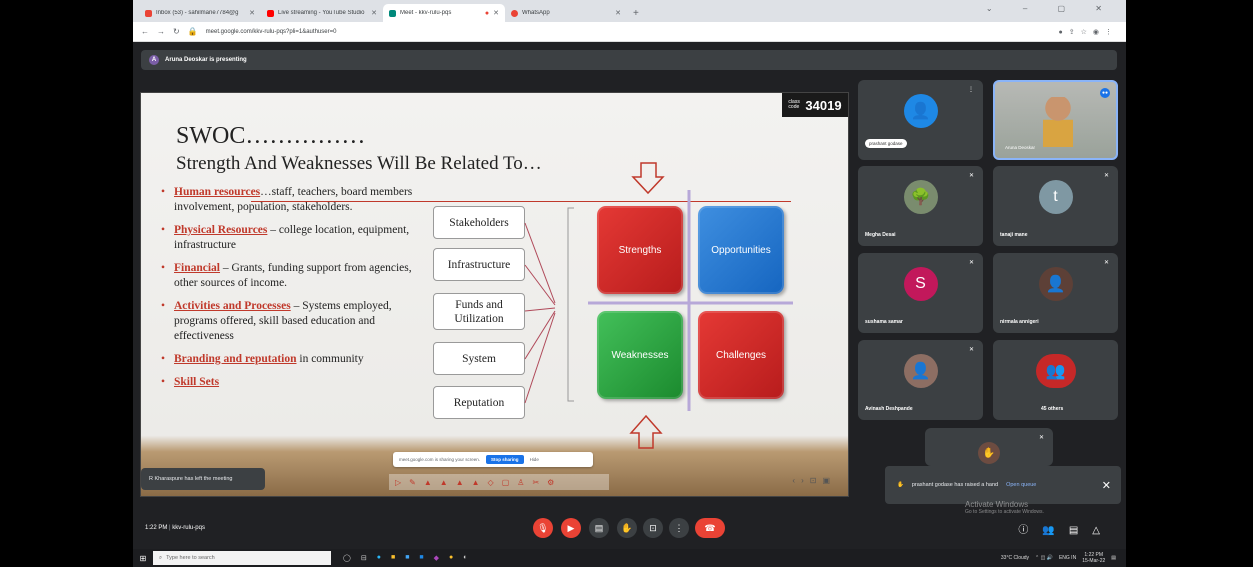 This screenshot has height=567, width=1253. What do you see at coordinates (242, 558) in the screenshot?
I see `taskbar-search: ⌕ Type here to search` at bounding box center [242, 558].